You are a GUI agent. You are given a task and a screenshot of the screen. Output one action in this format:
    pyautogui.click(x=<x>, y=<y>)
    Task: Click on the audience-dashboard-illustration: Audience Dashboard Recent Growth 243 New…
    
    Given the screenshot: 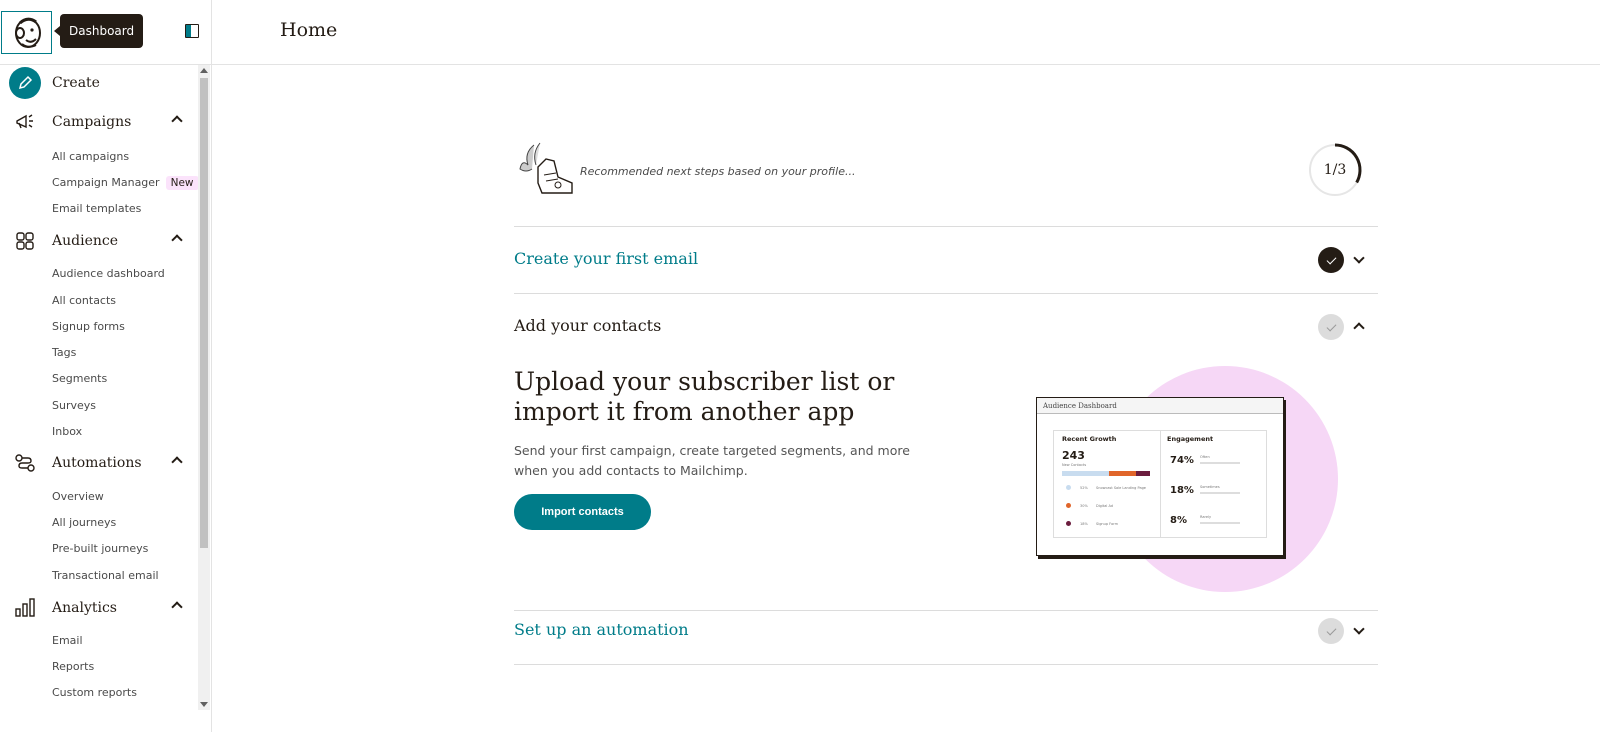 What is the action you would take?
    pyautogui.click(x=1160, y=476)
    